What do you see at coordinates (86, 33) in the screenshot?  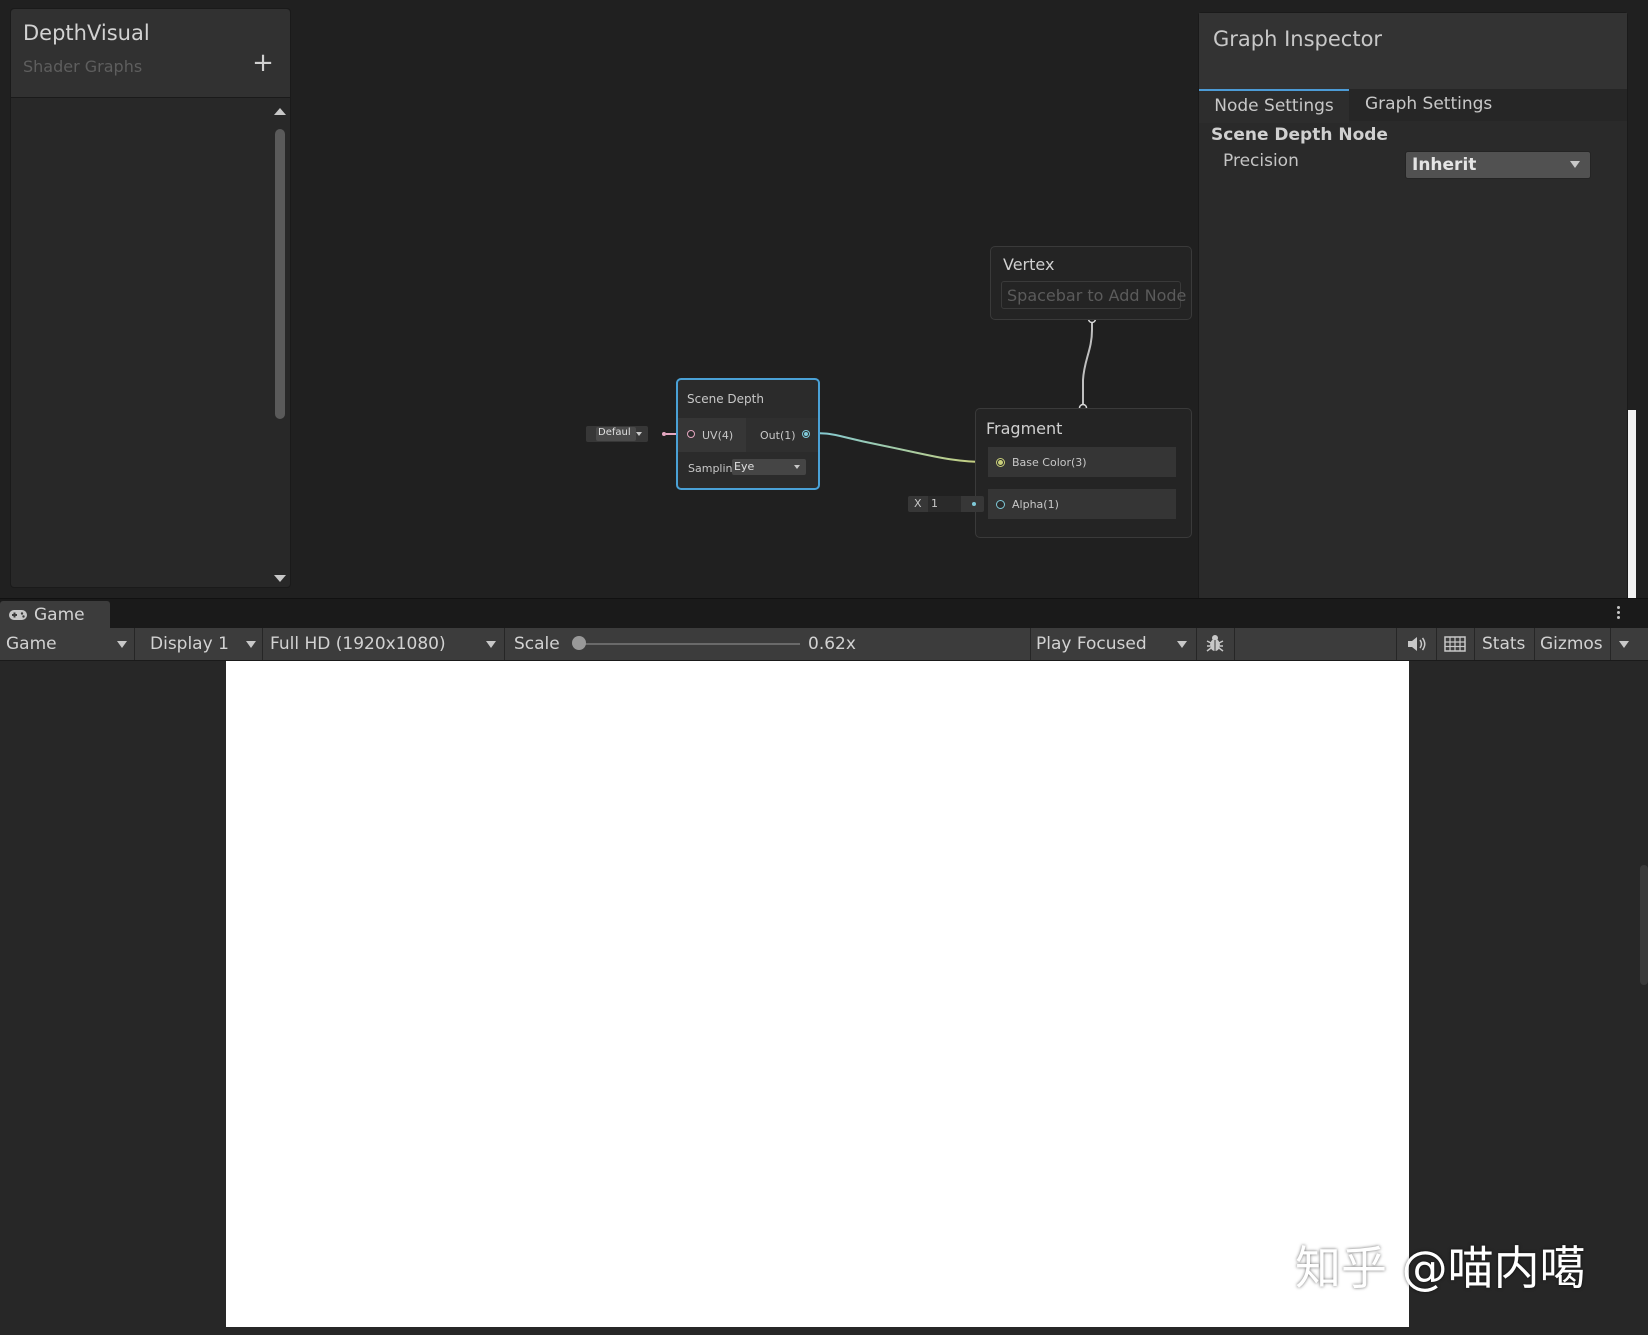 I see `blackboard-title: DepthVisual` at bounding box center [86, 33].